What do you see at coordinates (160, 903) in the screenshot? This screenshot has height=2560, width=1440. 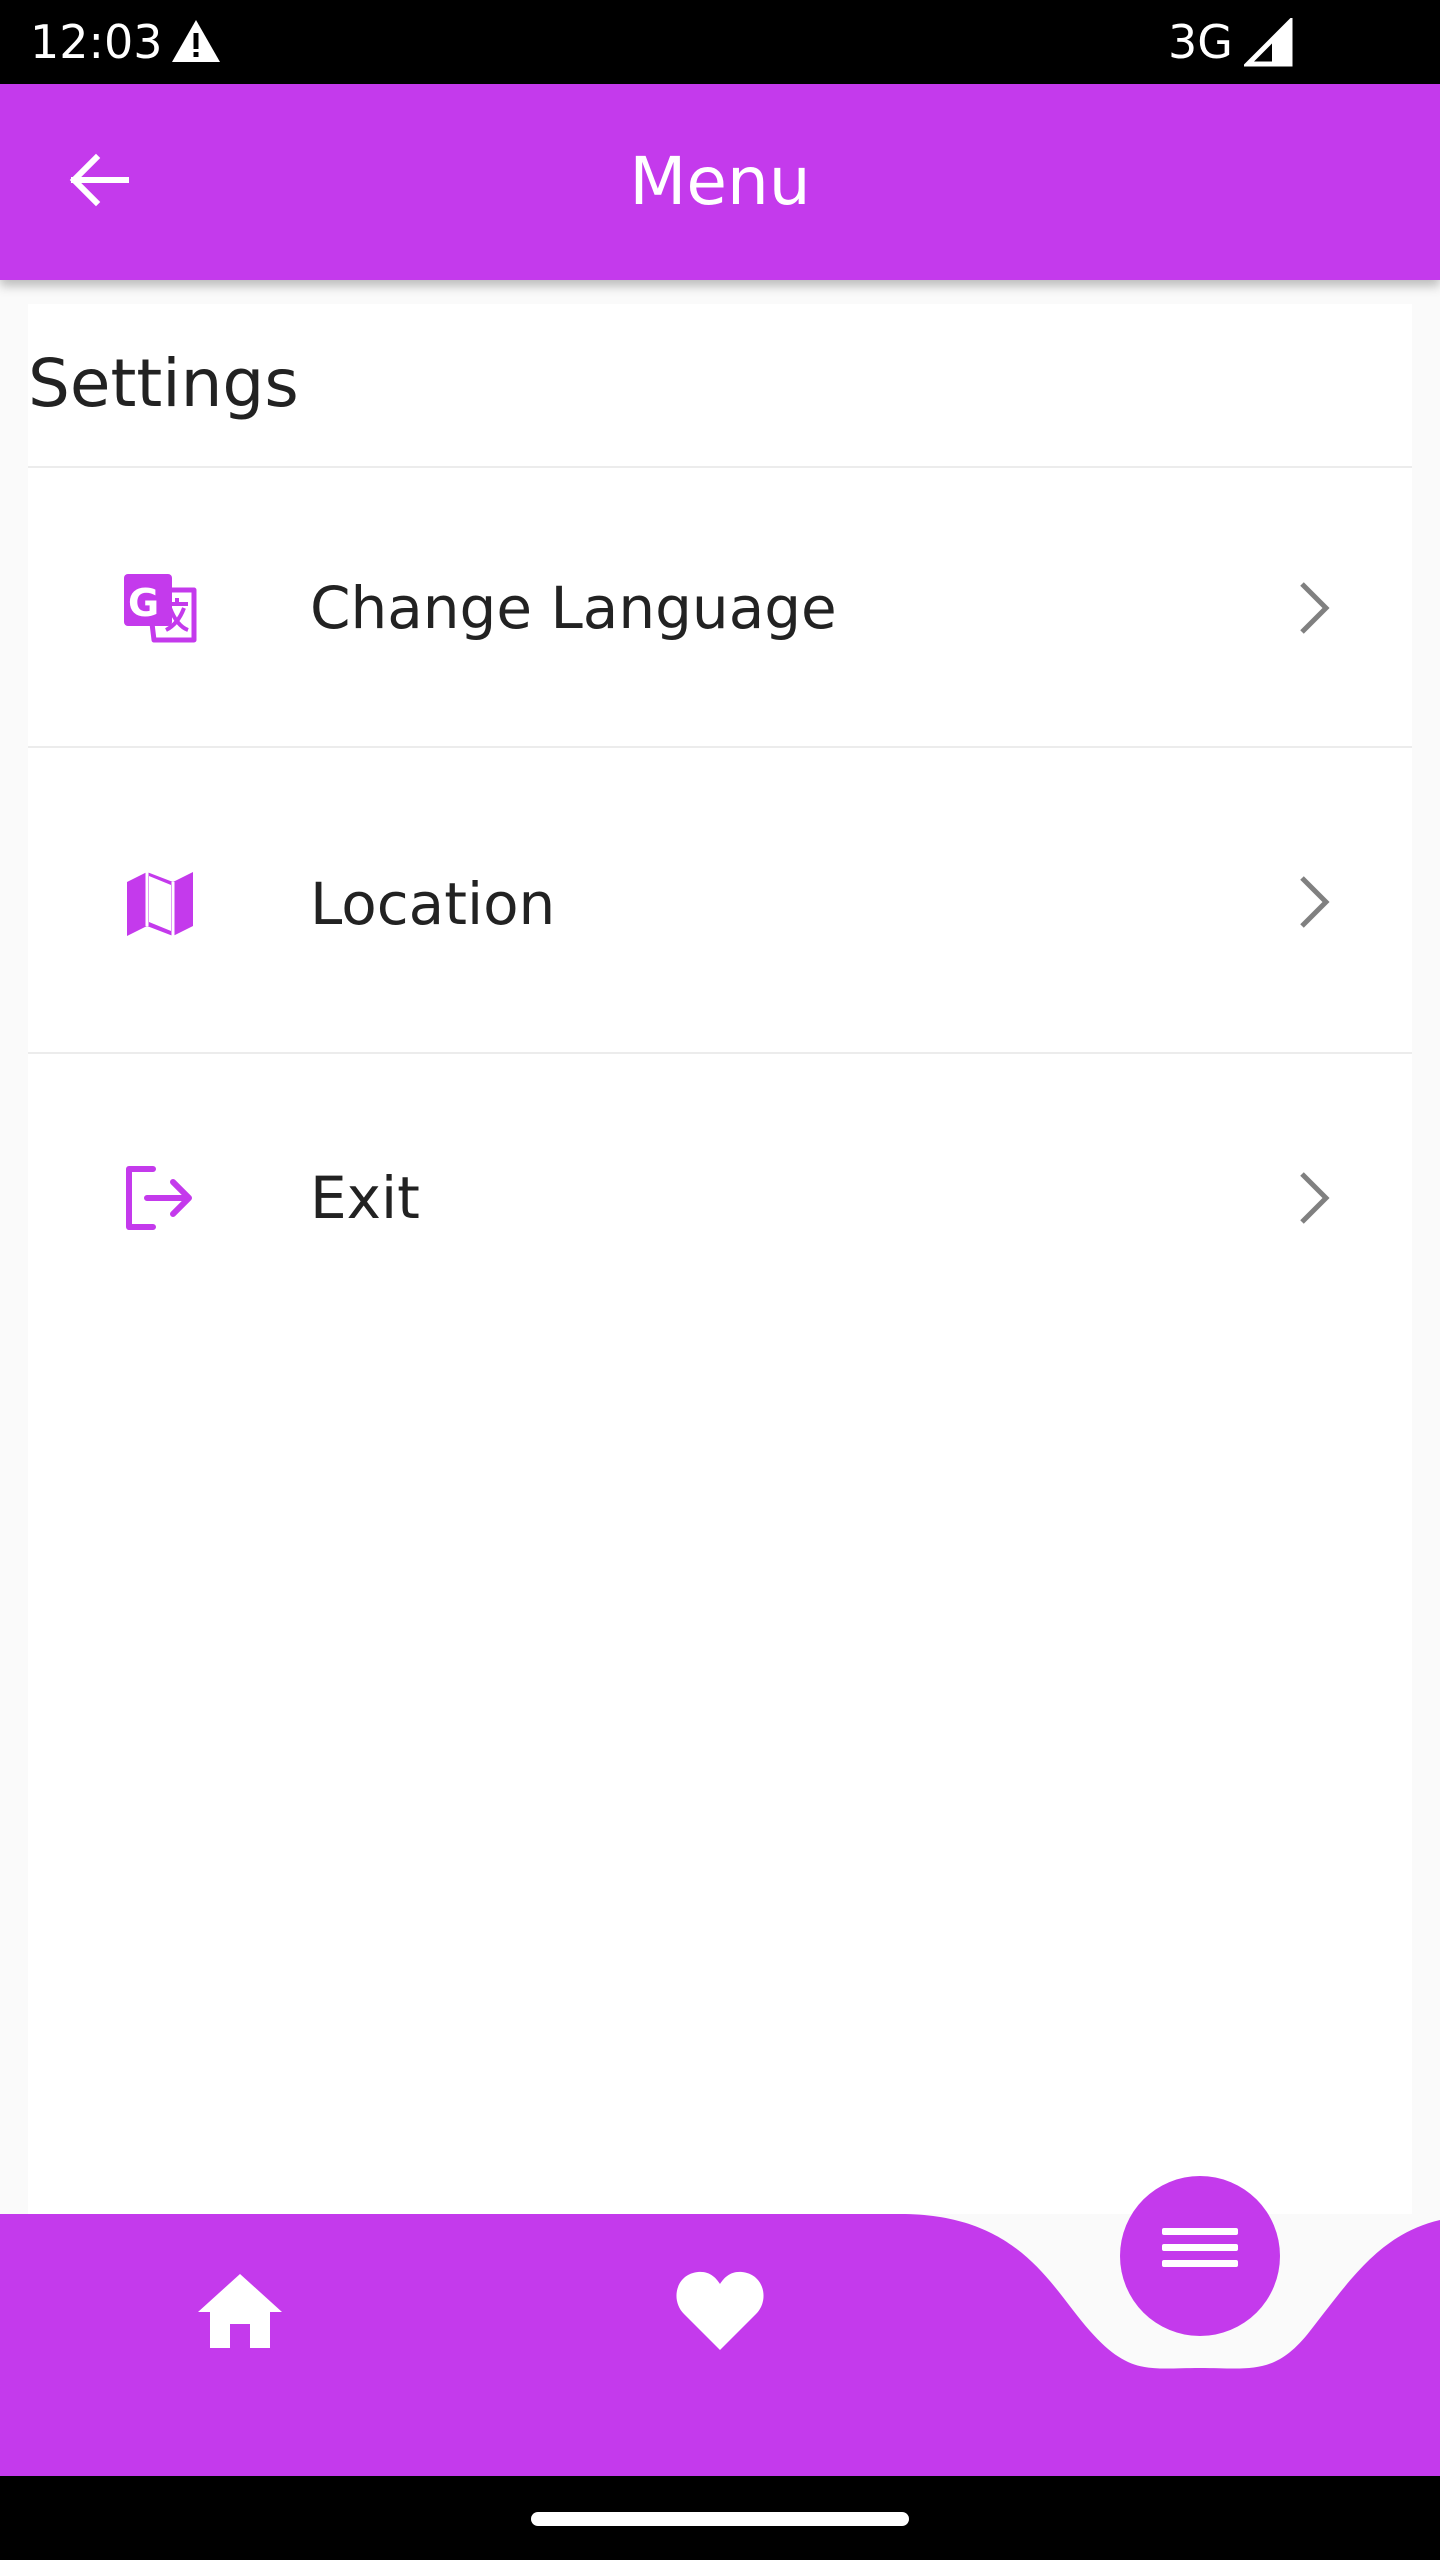 I see `map-icon` at bounding box center [160, 903].